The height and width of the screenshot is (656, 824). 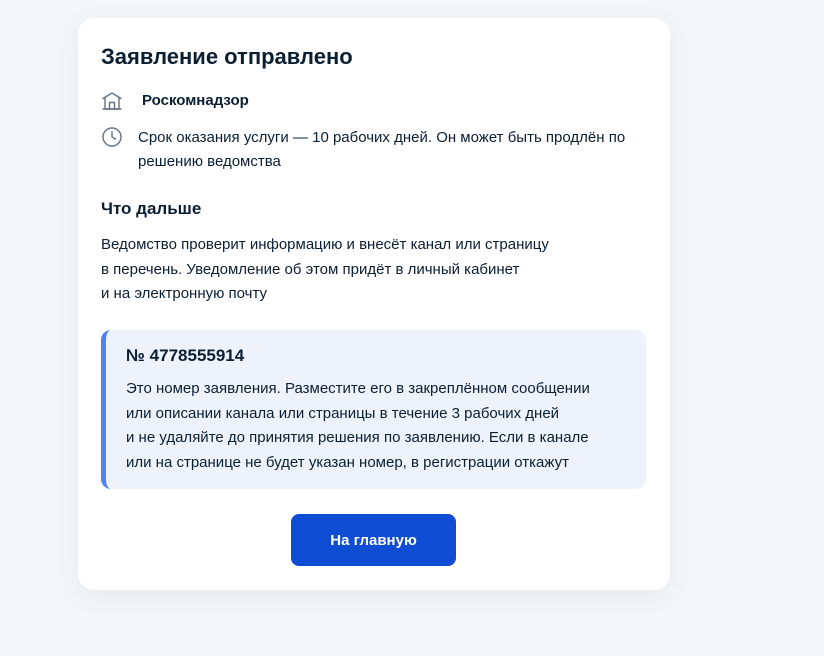 I want to click on next-steps-heading: Что дальше, so click(x=151, y=208).